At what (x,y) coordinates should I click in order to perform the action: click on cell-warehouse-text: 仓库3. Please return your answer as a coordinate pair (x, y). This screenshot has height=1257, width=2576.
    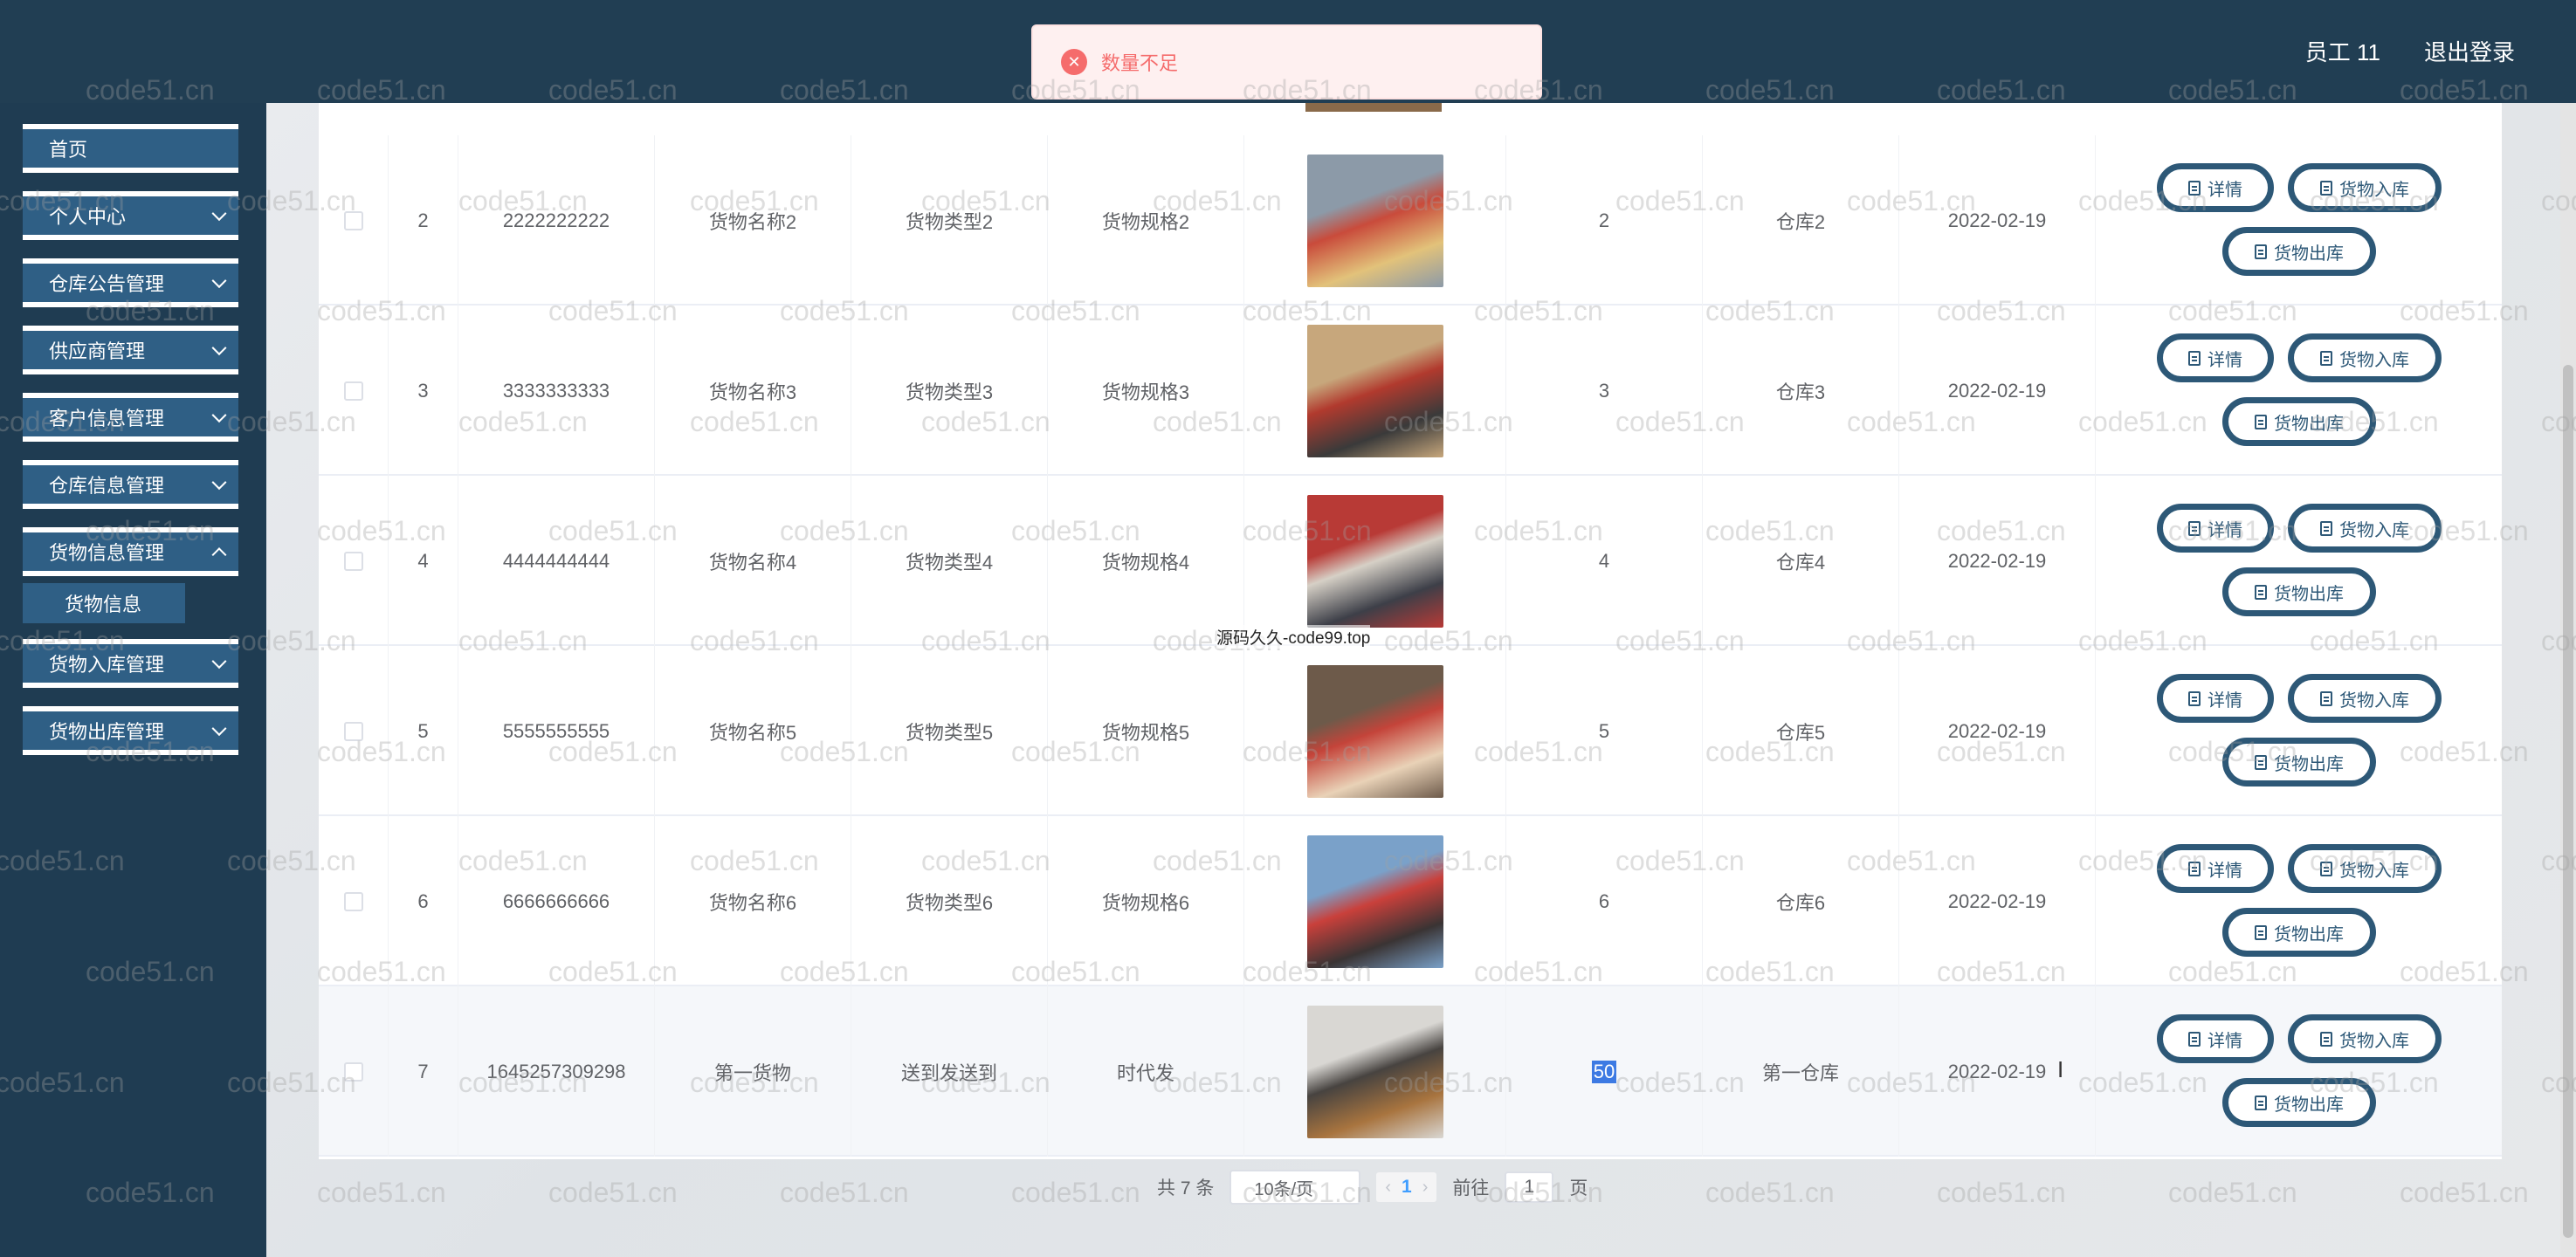
    Looking at the image, I should click on (1800, 392).